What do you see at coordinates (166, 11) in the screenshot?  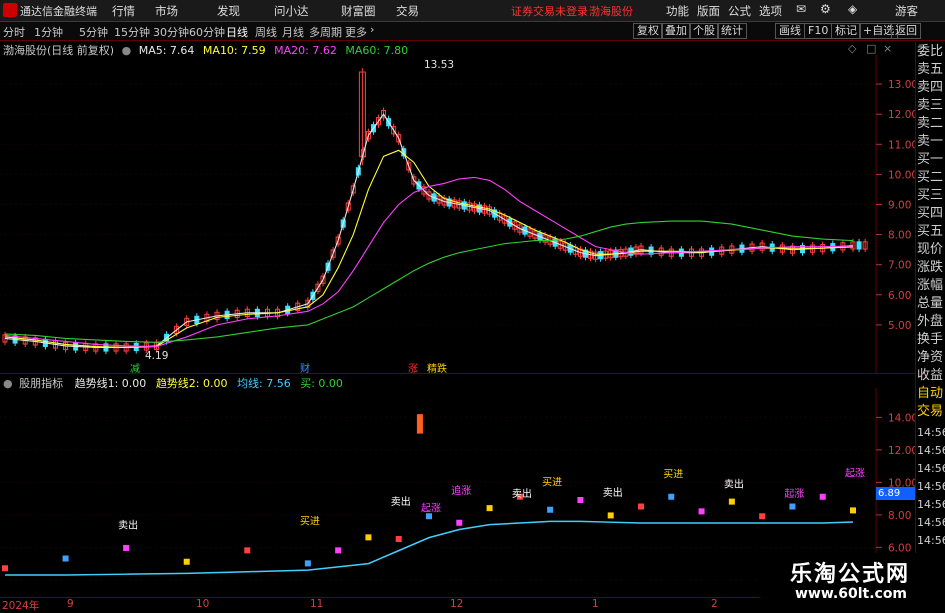 I see `menu-market: 市场` at bounding box center [166, 11].